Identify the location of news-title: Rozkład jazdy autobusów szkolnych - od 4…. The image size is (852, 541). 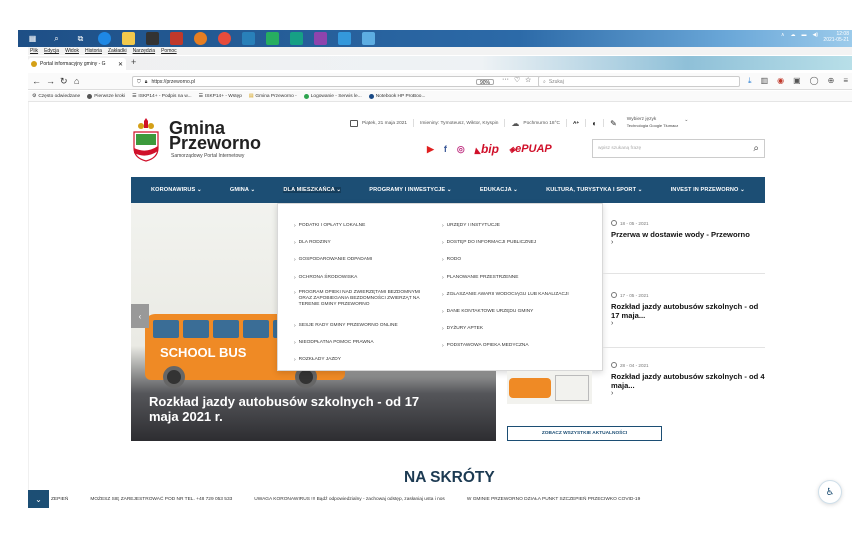
(688, 381).